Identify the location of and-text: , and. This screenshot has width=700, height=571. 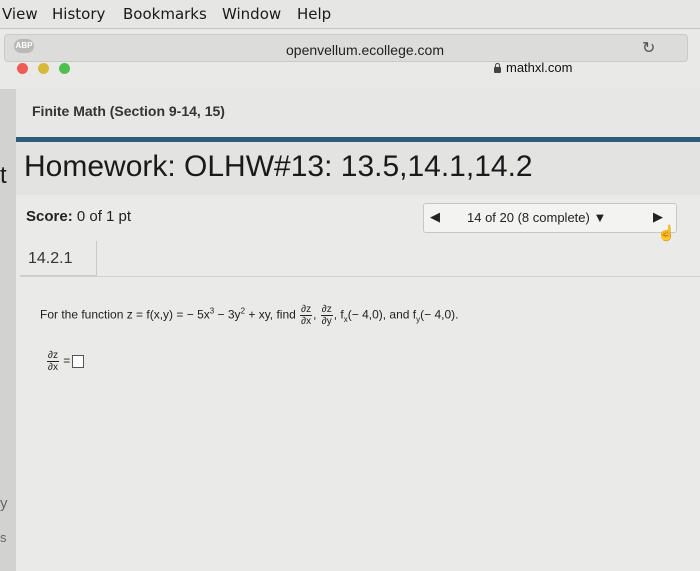
(397, 314).